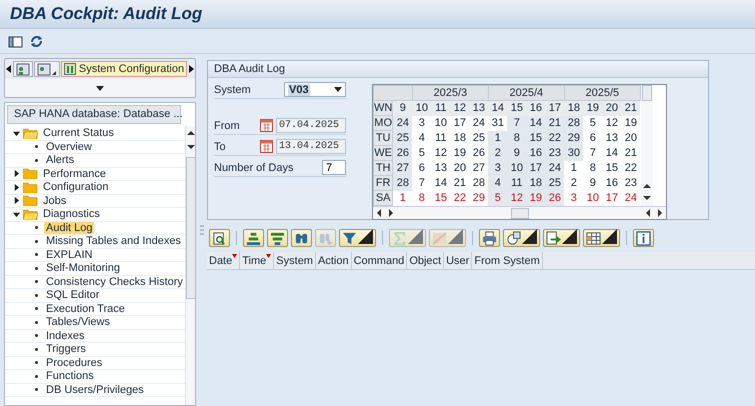 The height and width of the screenshot is (406, 755). What do you see at coordinates (65, 336) in the screenshot?
I see `tree-item: Indexes` at bounding box center [65, 336].